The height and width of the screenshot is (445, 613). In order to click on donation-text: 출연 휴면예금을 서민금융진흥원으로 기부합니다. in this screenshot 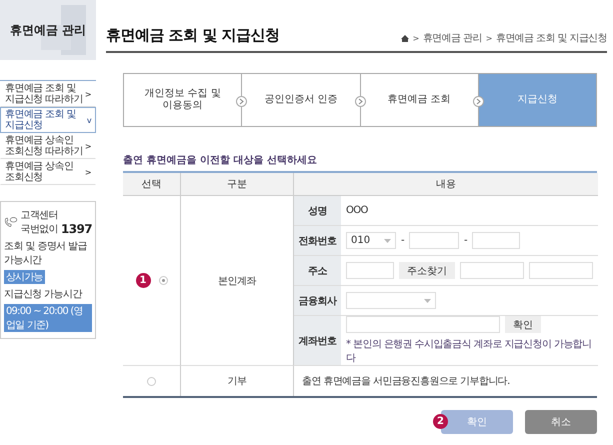, I will do `click(406, 381)`.